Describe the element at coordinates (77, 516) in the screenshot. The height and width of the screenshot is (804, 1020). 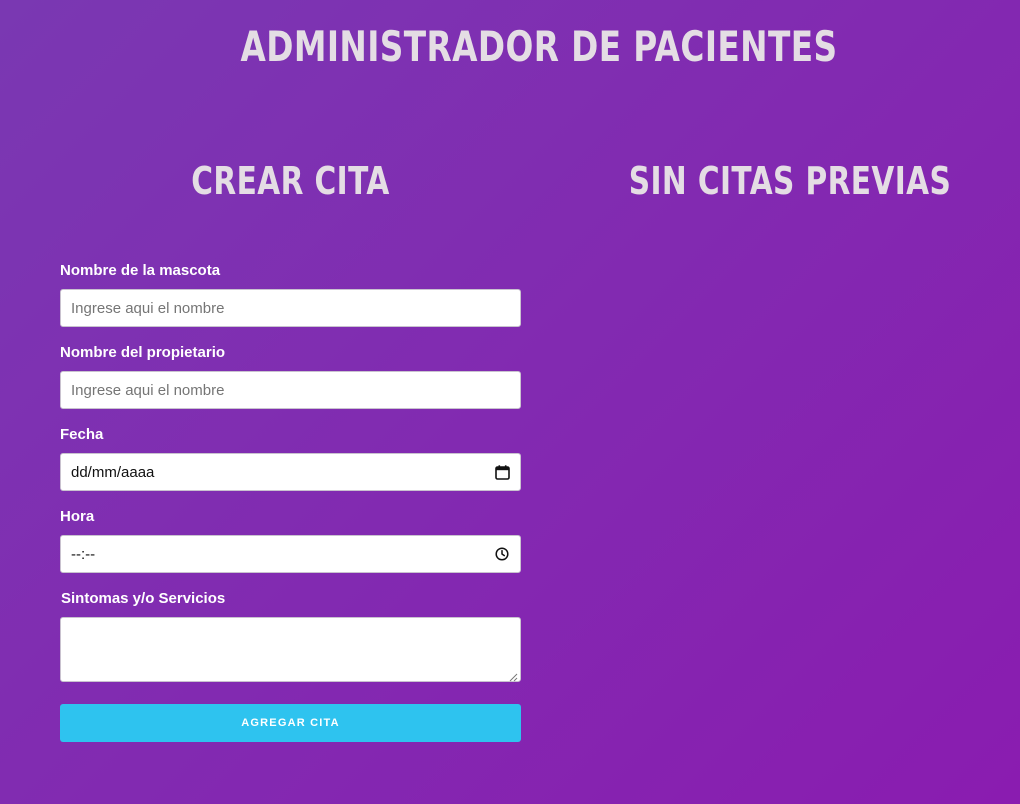
I see `time-label: Hora` at that location.